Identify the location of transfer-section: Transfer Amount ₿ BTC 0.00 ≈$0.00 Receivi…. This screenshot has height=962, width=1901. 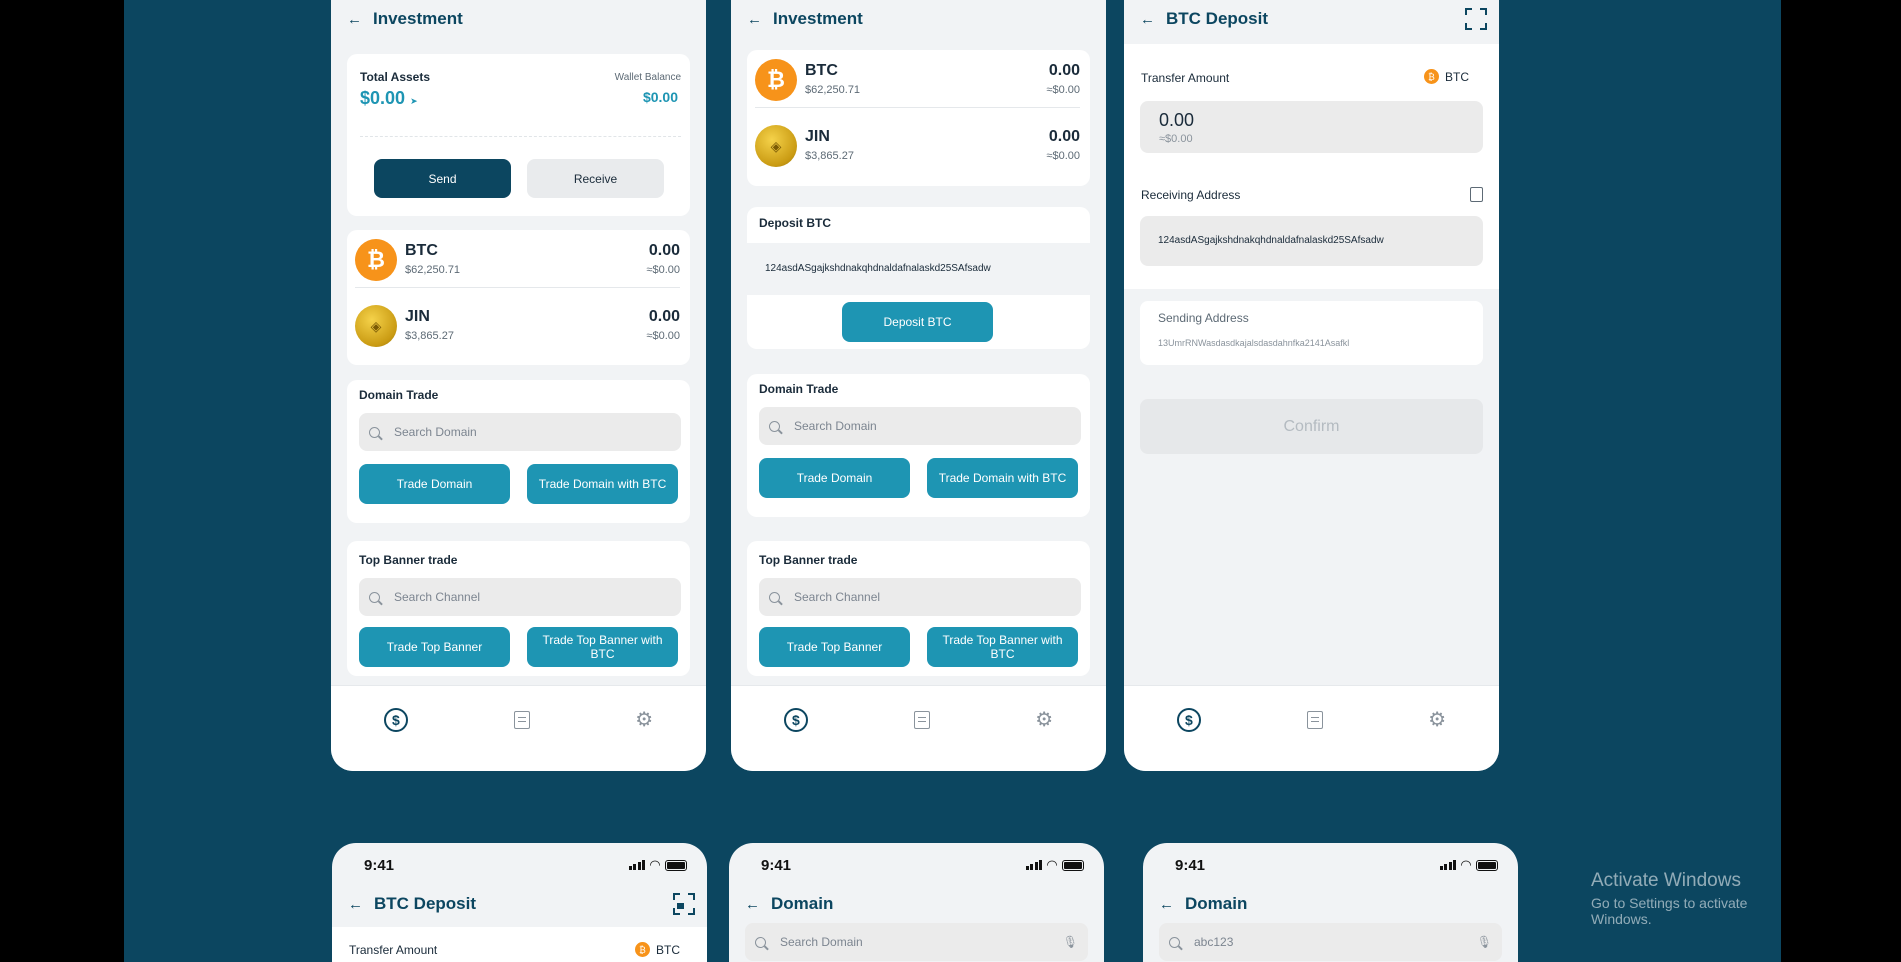
(1311, 166).